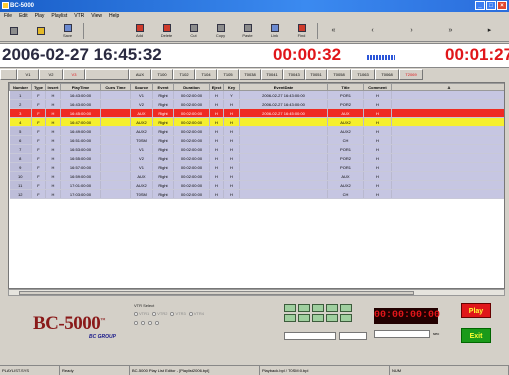  I want to click on copy-button: Copy, so click(220, 31).